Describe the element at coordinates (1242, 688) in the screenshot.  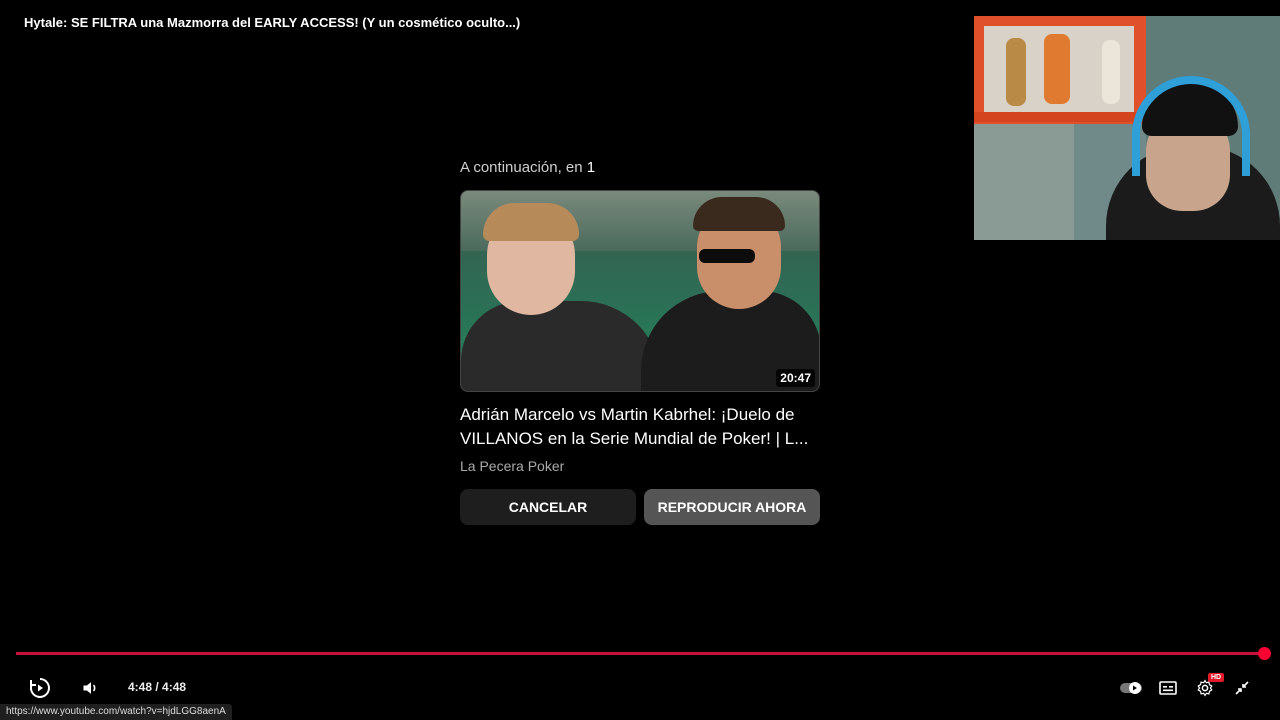
I see `exit-fullscreen-icon` at that location.